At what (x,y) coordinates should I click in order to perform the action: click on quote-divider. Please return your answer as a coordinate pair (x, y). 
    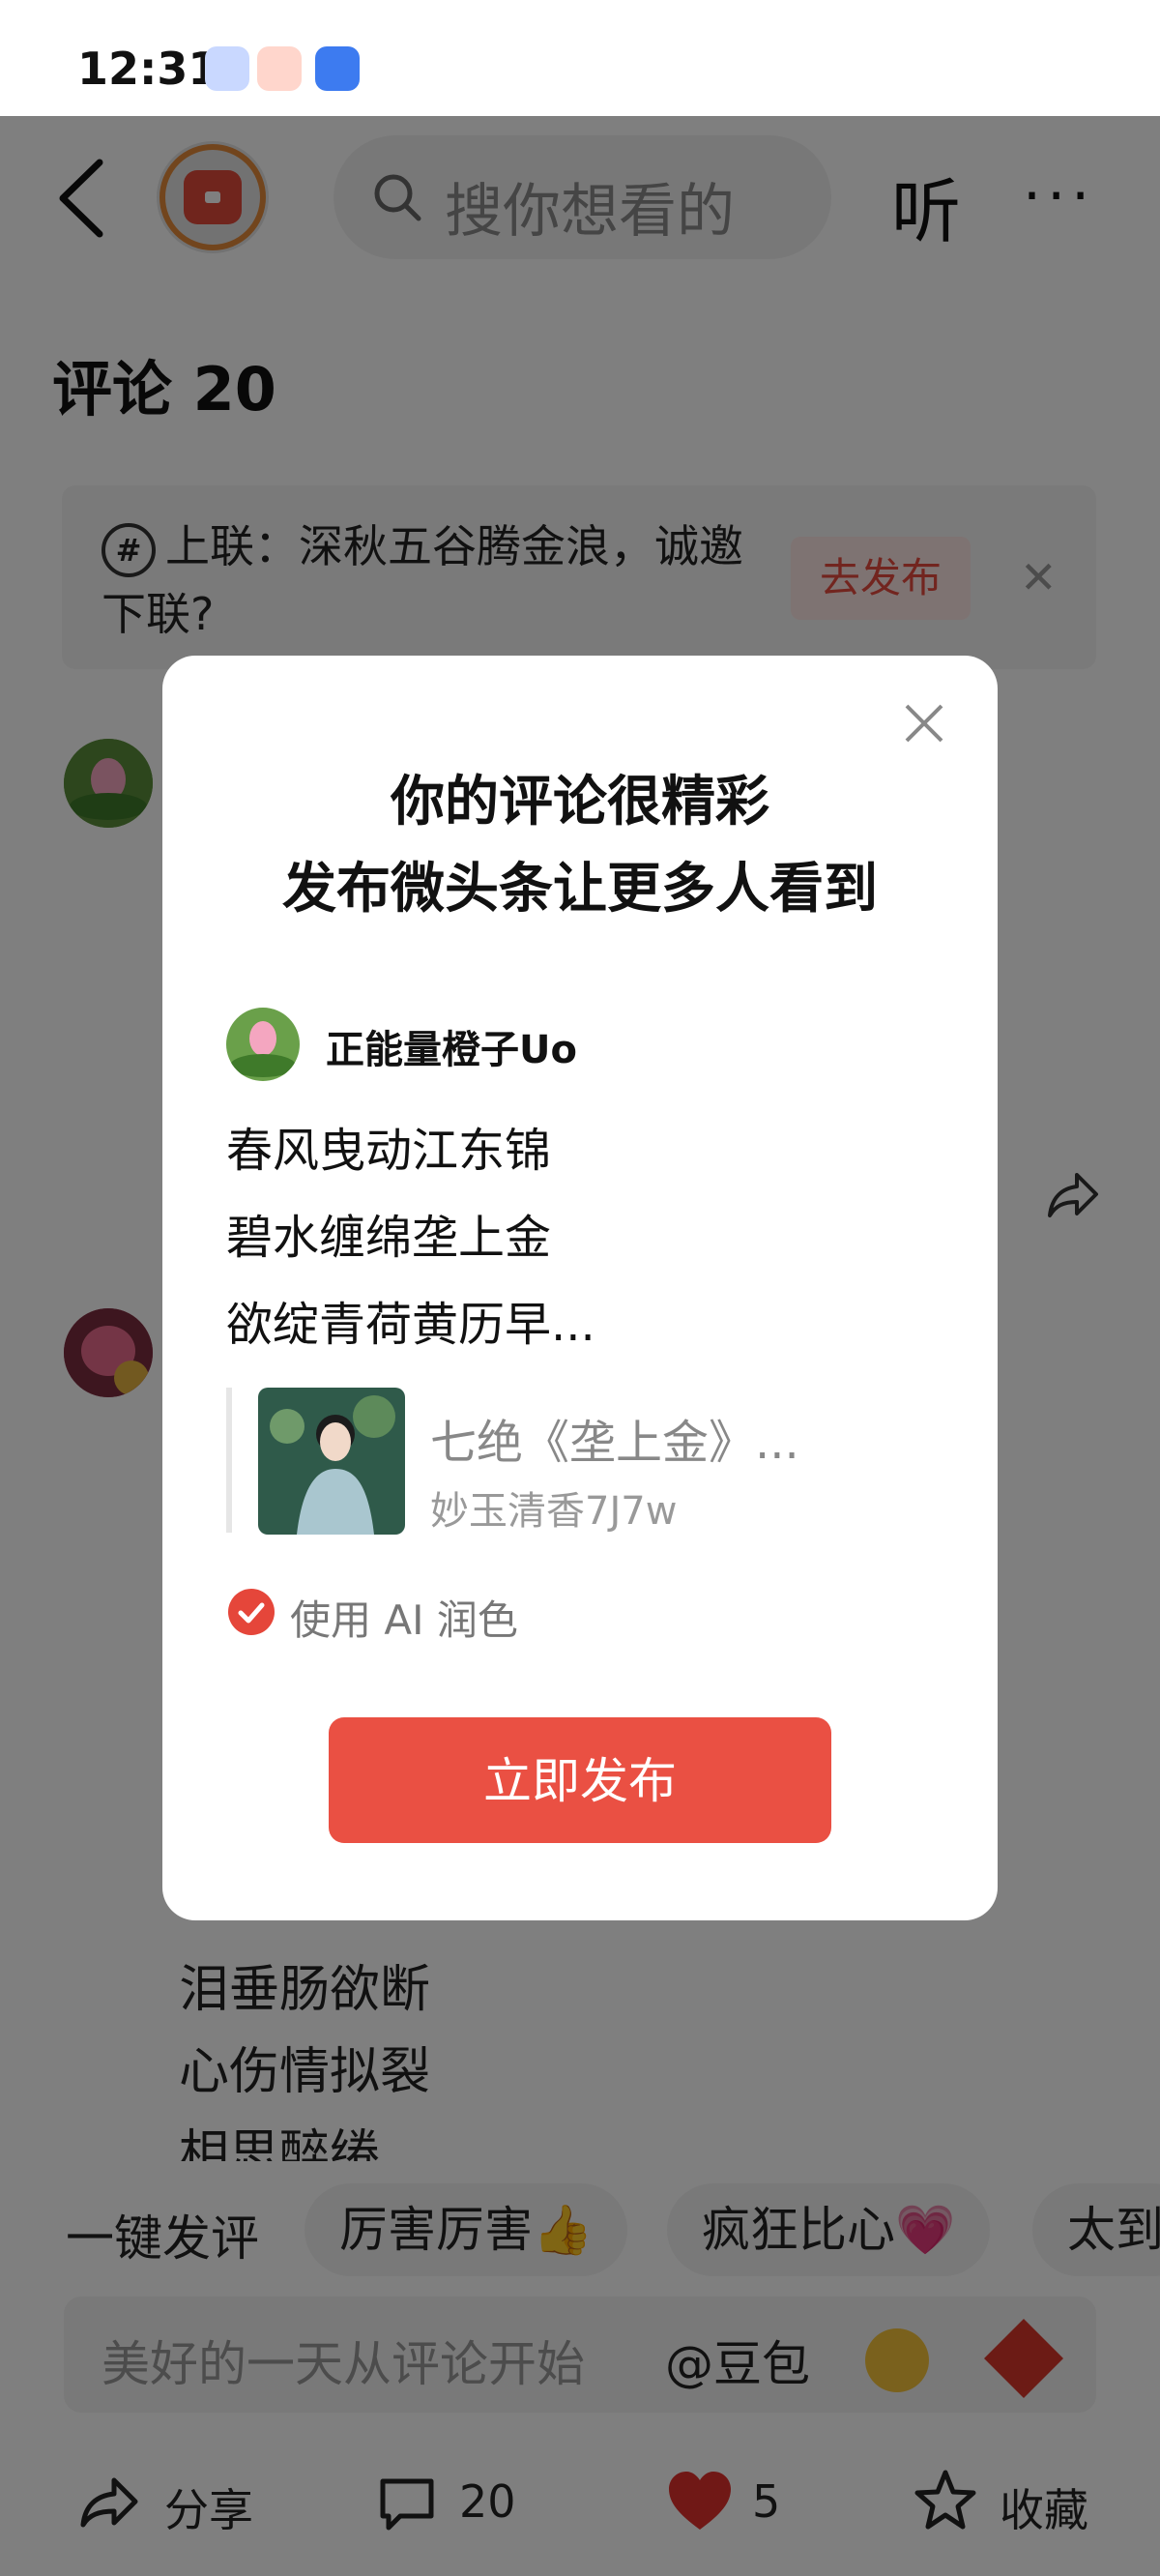
    Looking at the image, I should click on (229, 1460).